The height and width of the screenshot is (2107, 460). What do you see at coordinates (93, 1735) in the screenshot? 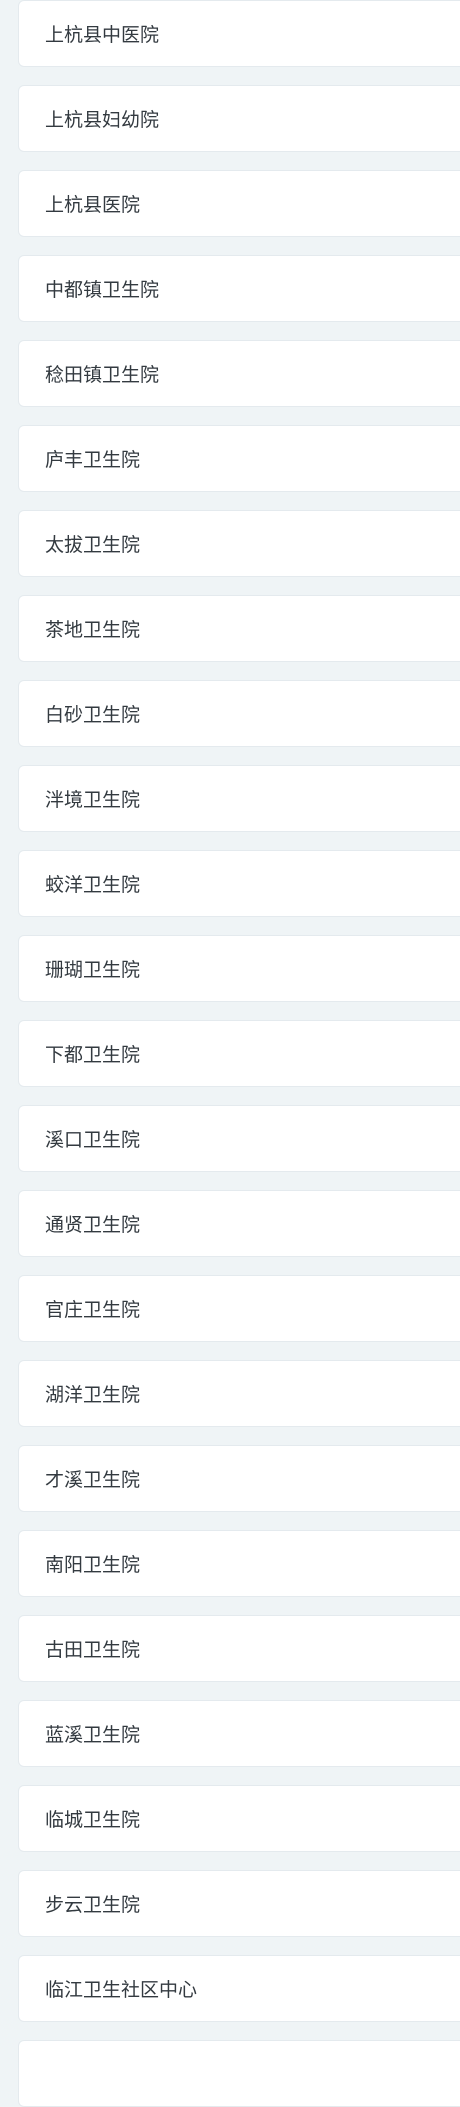
I see `hospital-name: 蓝溪卫生院` at bounding box center [93, 1735].